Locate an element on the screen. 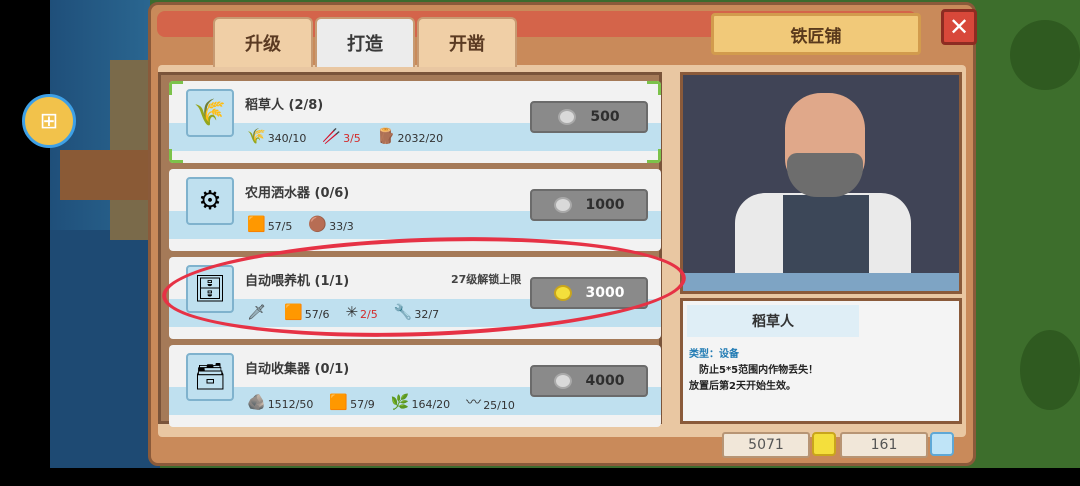 The image size is (1080, 486). material-count: 33/3 is located at coordinates (341, 226).